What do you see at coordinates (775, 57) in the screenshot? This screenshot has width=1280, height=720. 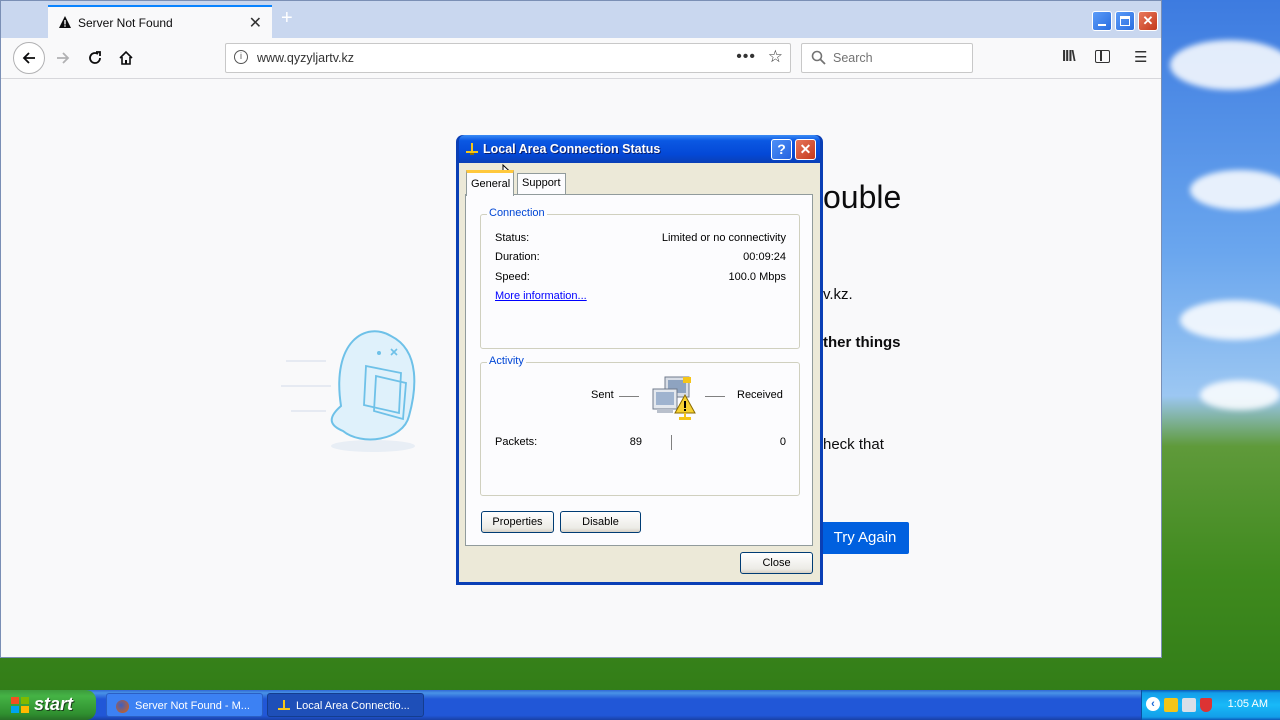 I see `bookmark-star-icon: ☆` at bounding box center [775, 57].